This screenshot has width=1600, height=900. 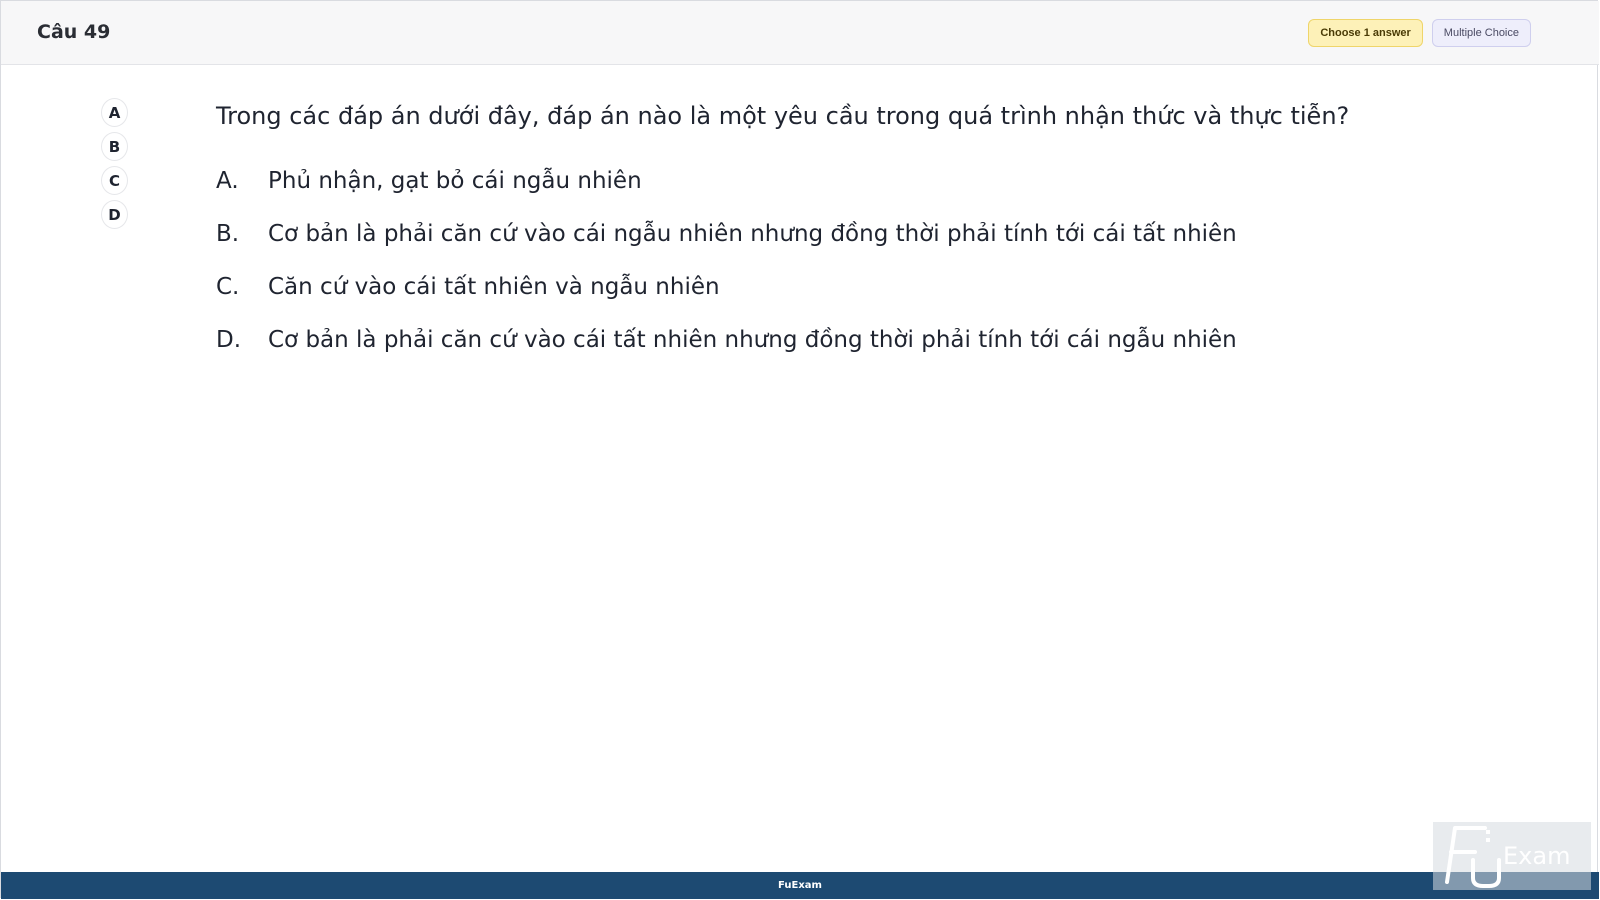 I want to click on question-type-badge: Multiple Choice, so click(x=1481, y=33).